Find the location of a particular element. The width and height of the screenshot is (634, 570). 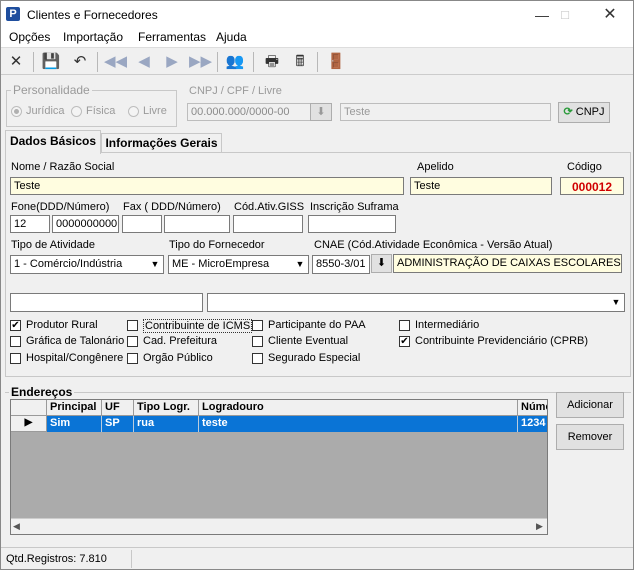

radio-fisica-label: Física is located at coordinates (101, 111).